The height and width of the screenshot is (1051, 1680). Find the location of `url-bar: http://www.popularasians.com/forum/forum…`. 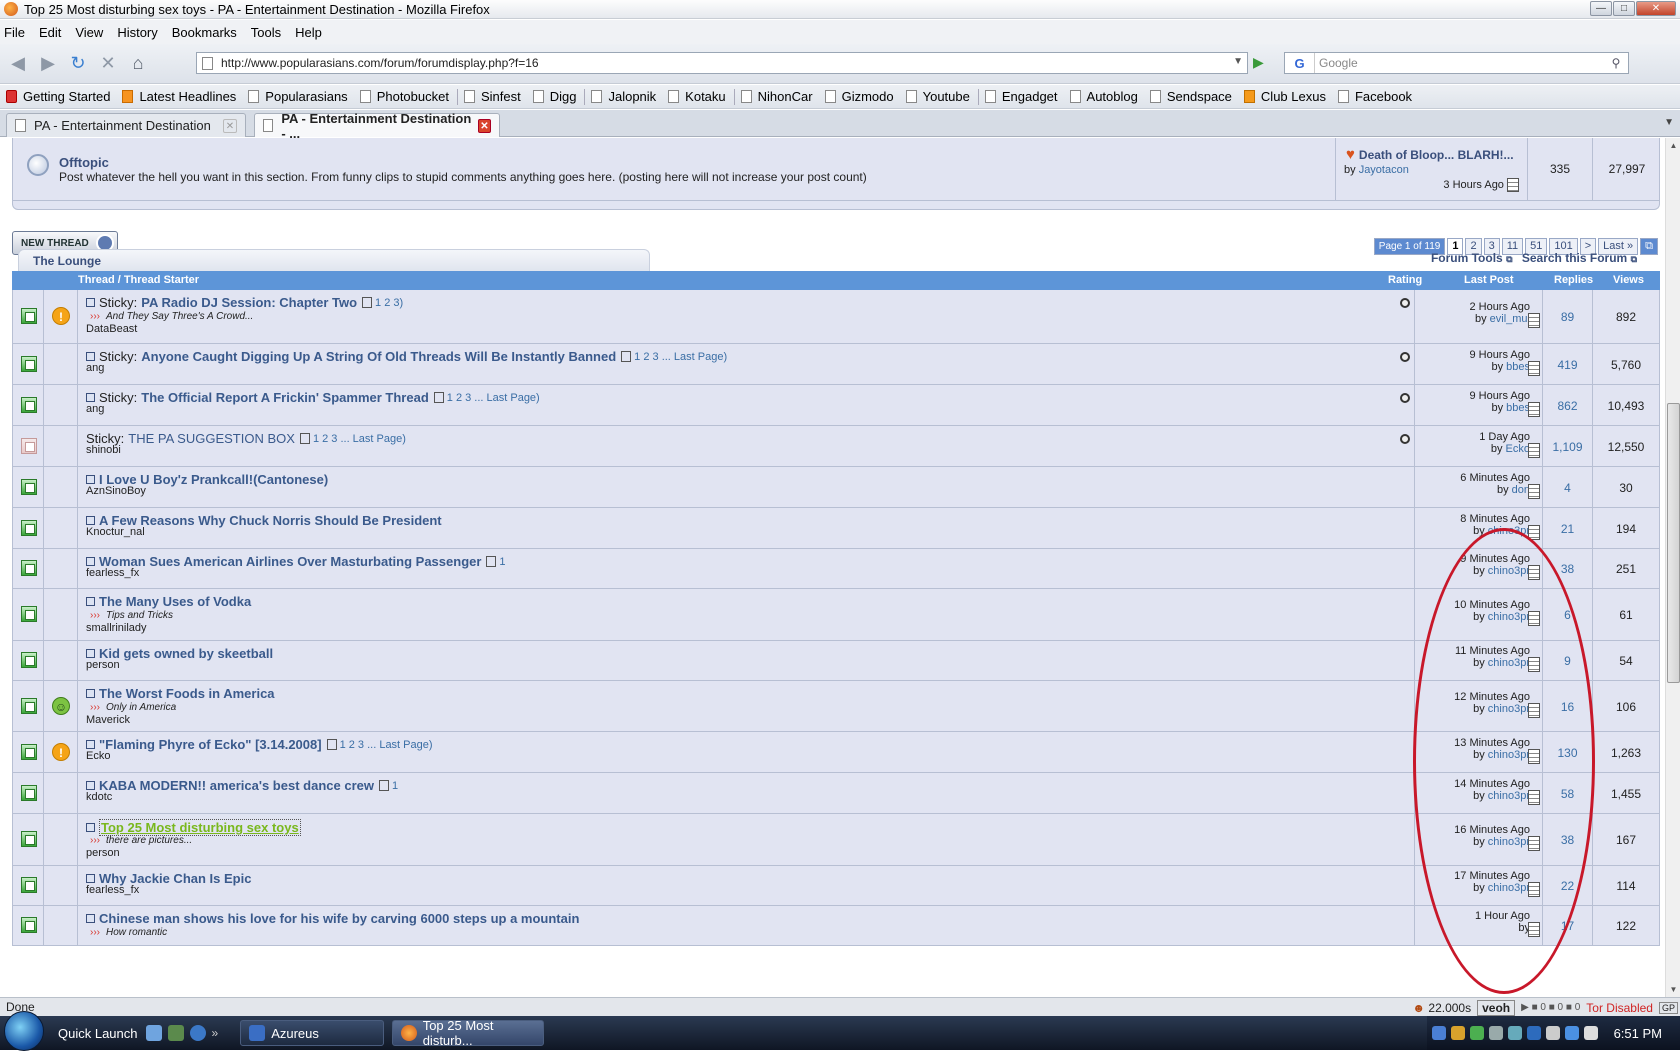

url-bar: http://www.popularasians.com/forum/forum… is located at coordinates (722, 63).